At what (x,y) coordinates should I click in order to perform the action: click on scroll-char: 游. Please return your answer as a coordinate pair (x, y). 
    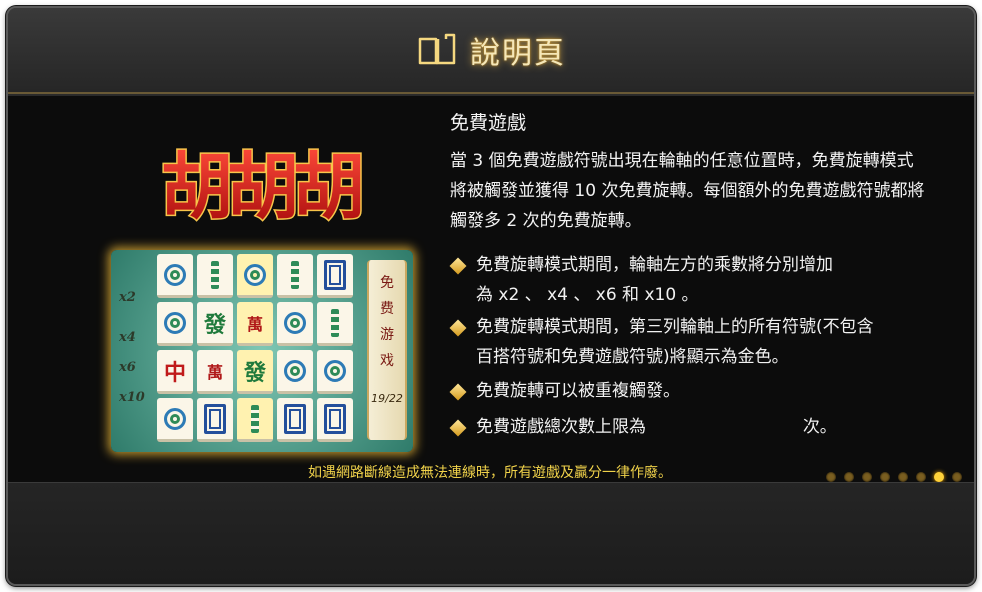
    Looking at the image, I should click on (387, 335).